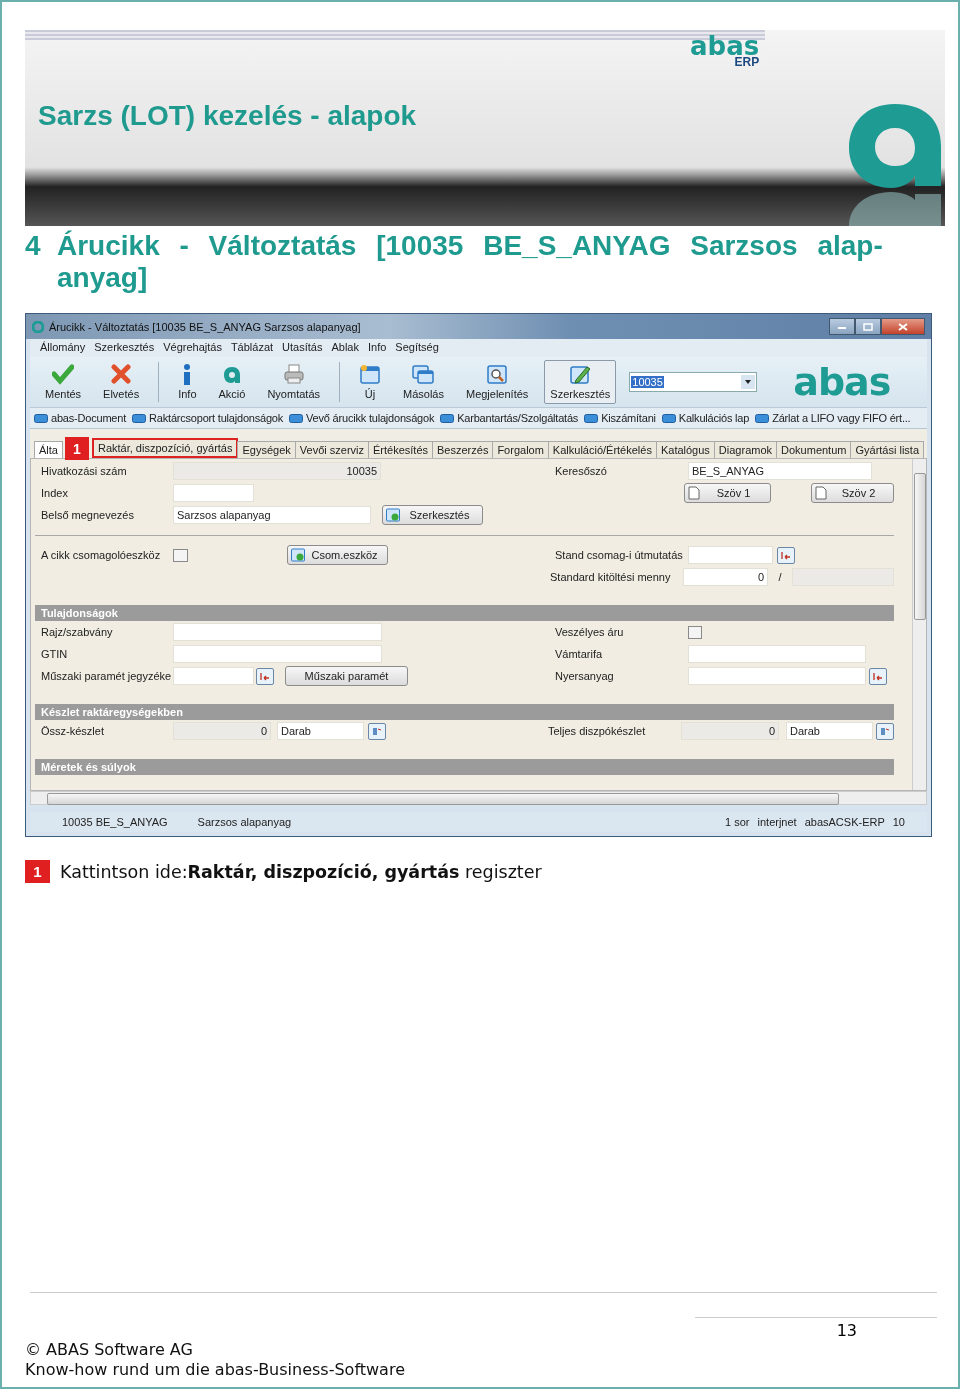 The height and width of the screenshot is (1389, 960). I want to click on logo-subtext: ERP, so click(747, 62).